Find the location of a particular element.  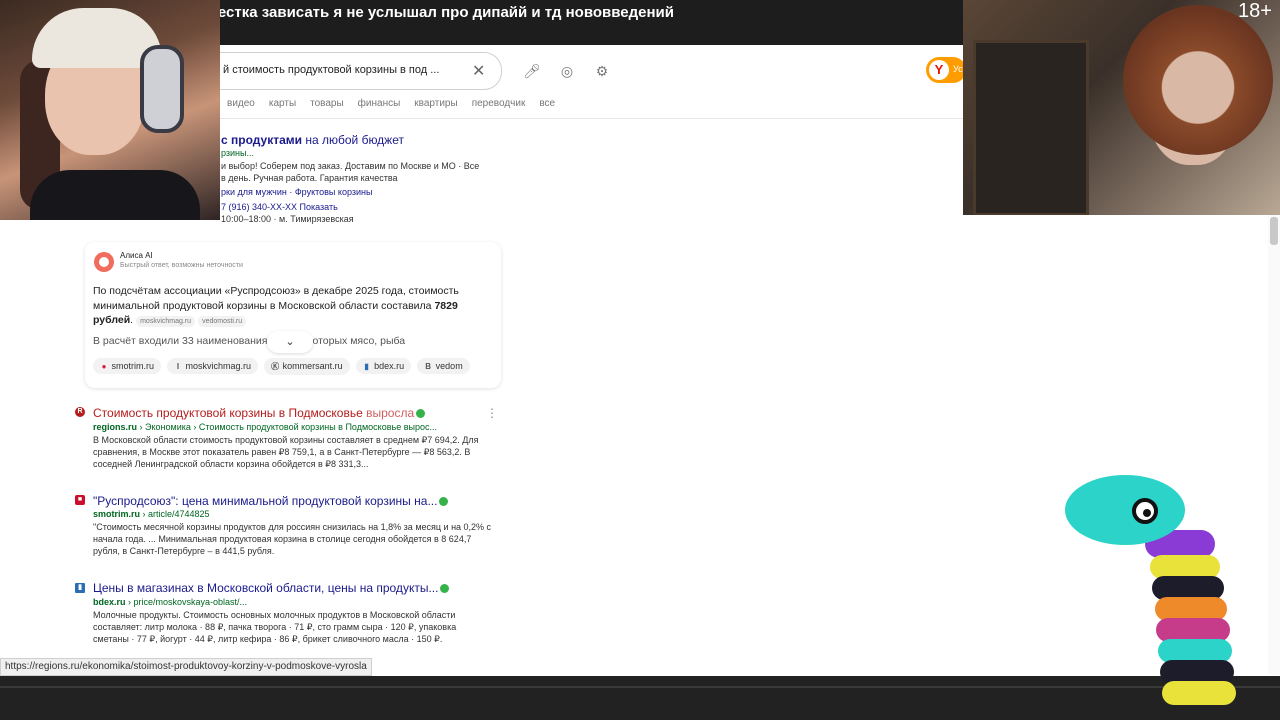

headset-icon is located at coordinates (162, 89).